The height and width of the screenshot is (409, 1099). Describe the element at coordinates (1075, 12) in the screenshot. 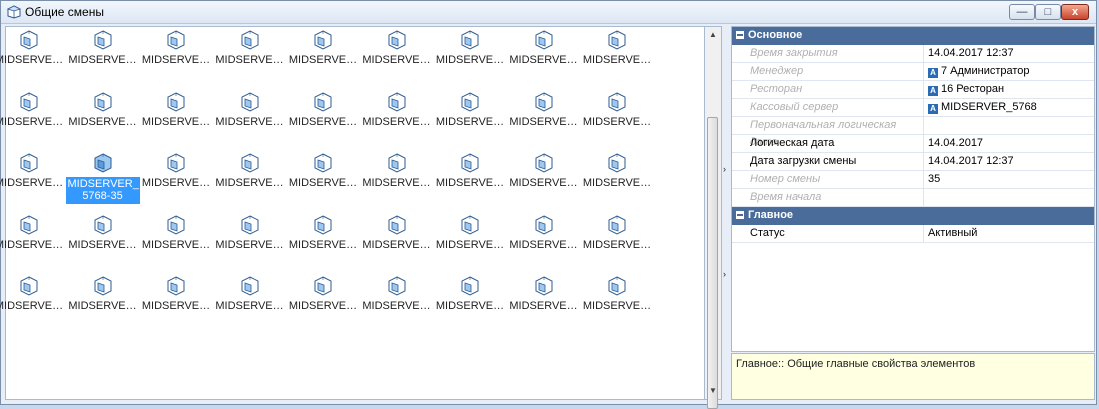

I see `close-button: x` at that location.